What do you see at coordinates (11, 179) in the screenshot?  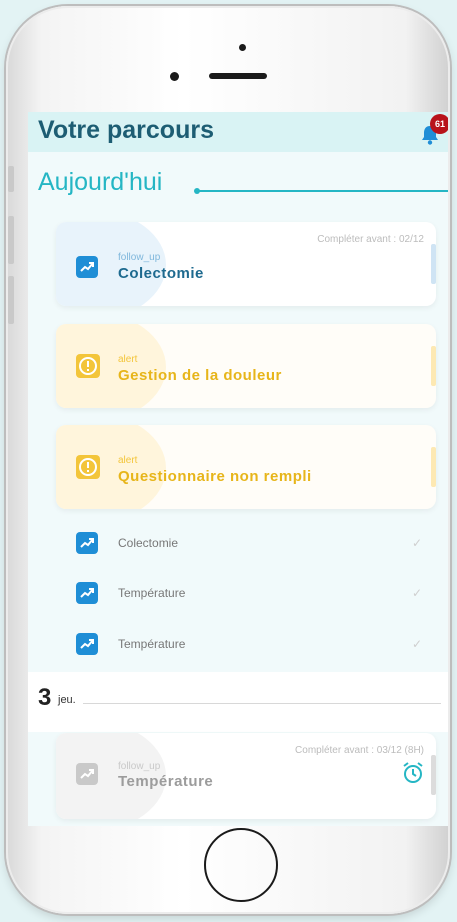 I see `mute-switch` at bounding box center [11, 179].